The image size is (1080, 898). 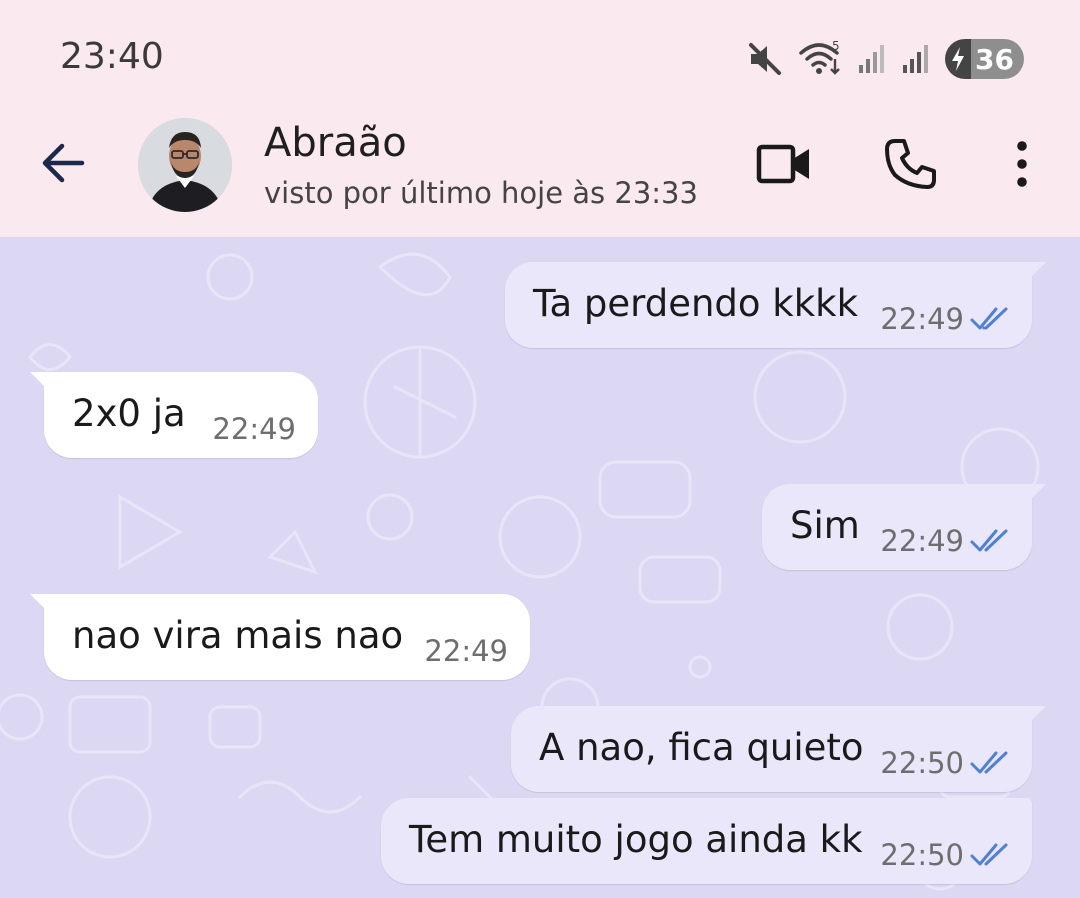 I want to click on more-options-button, so click(x=1022, y=164).